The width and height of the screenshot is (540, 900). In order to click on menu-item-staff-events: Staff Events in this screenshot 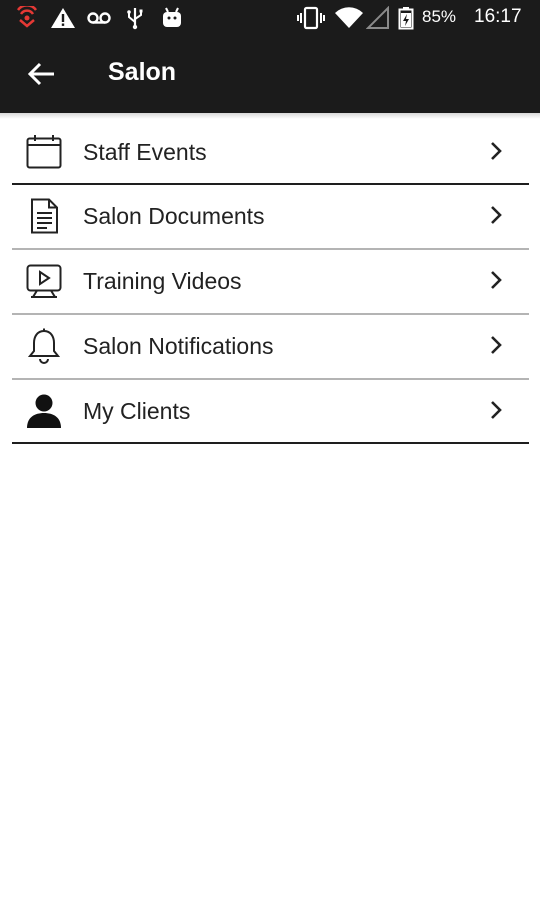, I will do `click(270, 152)`.